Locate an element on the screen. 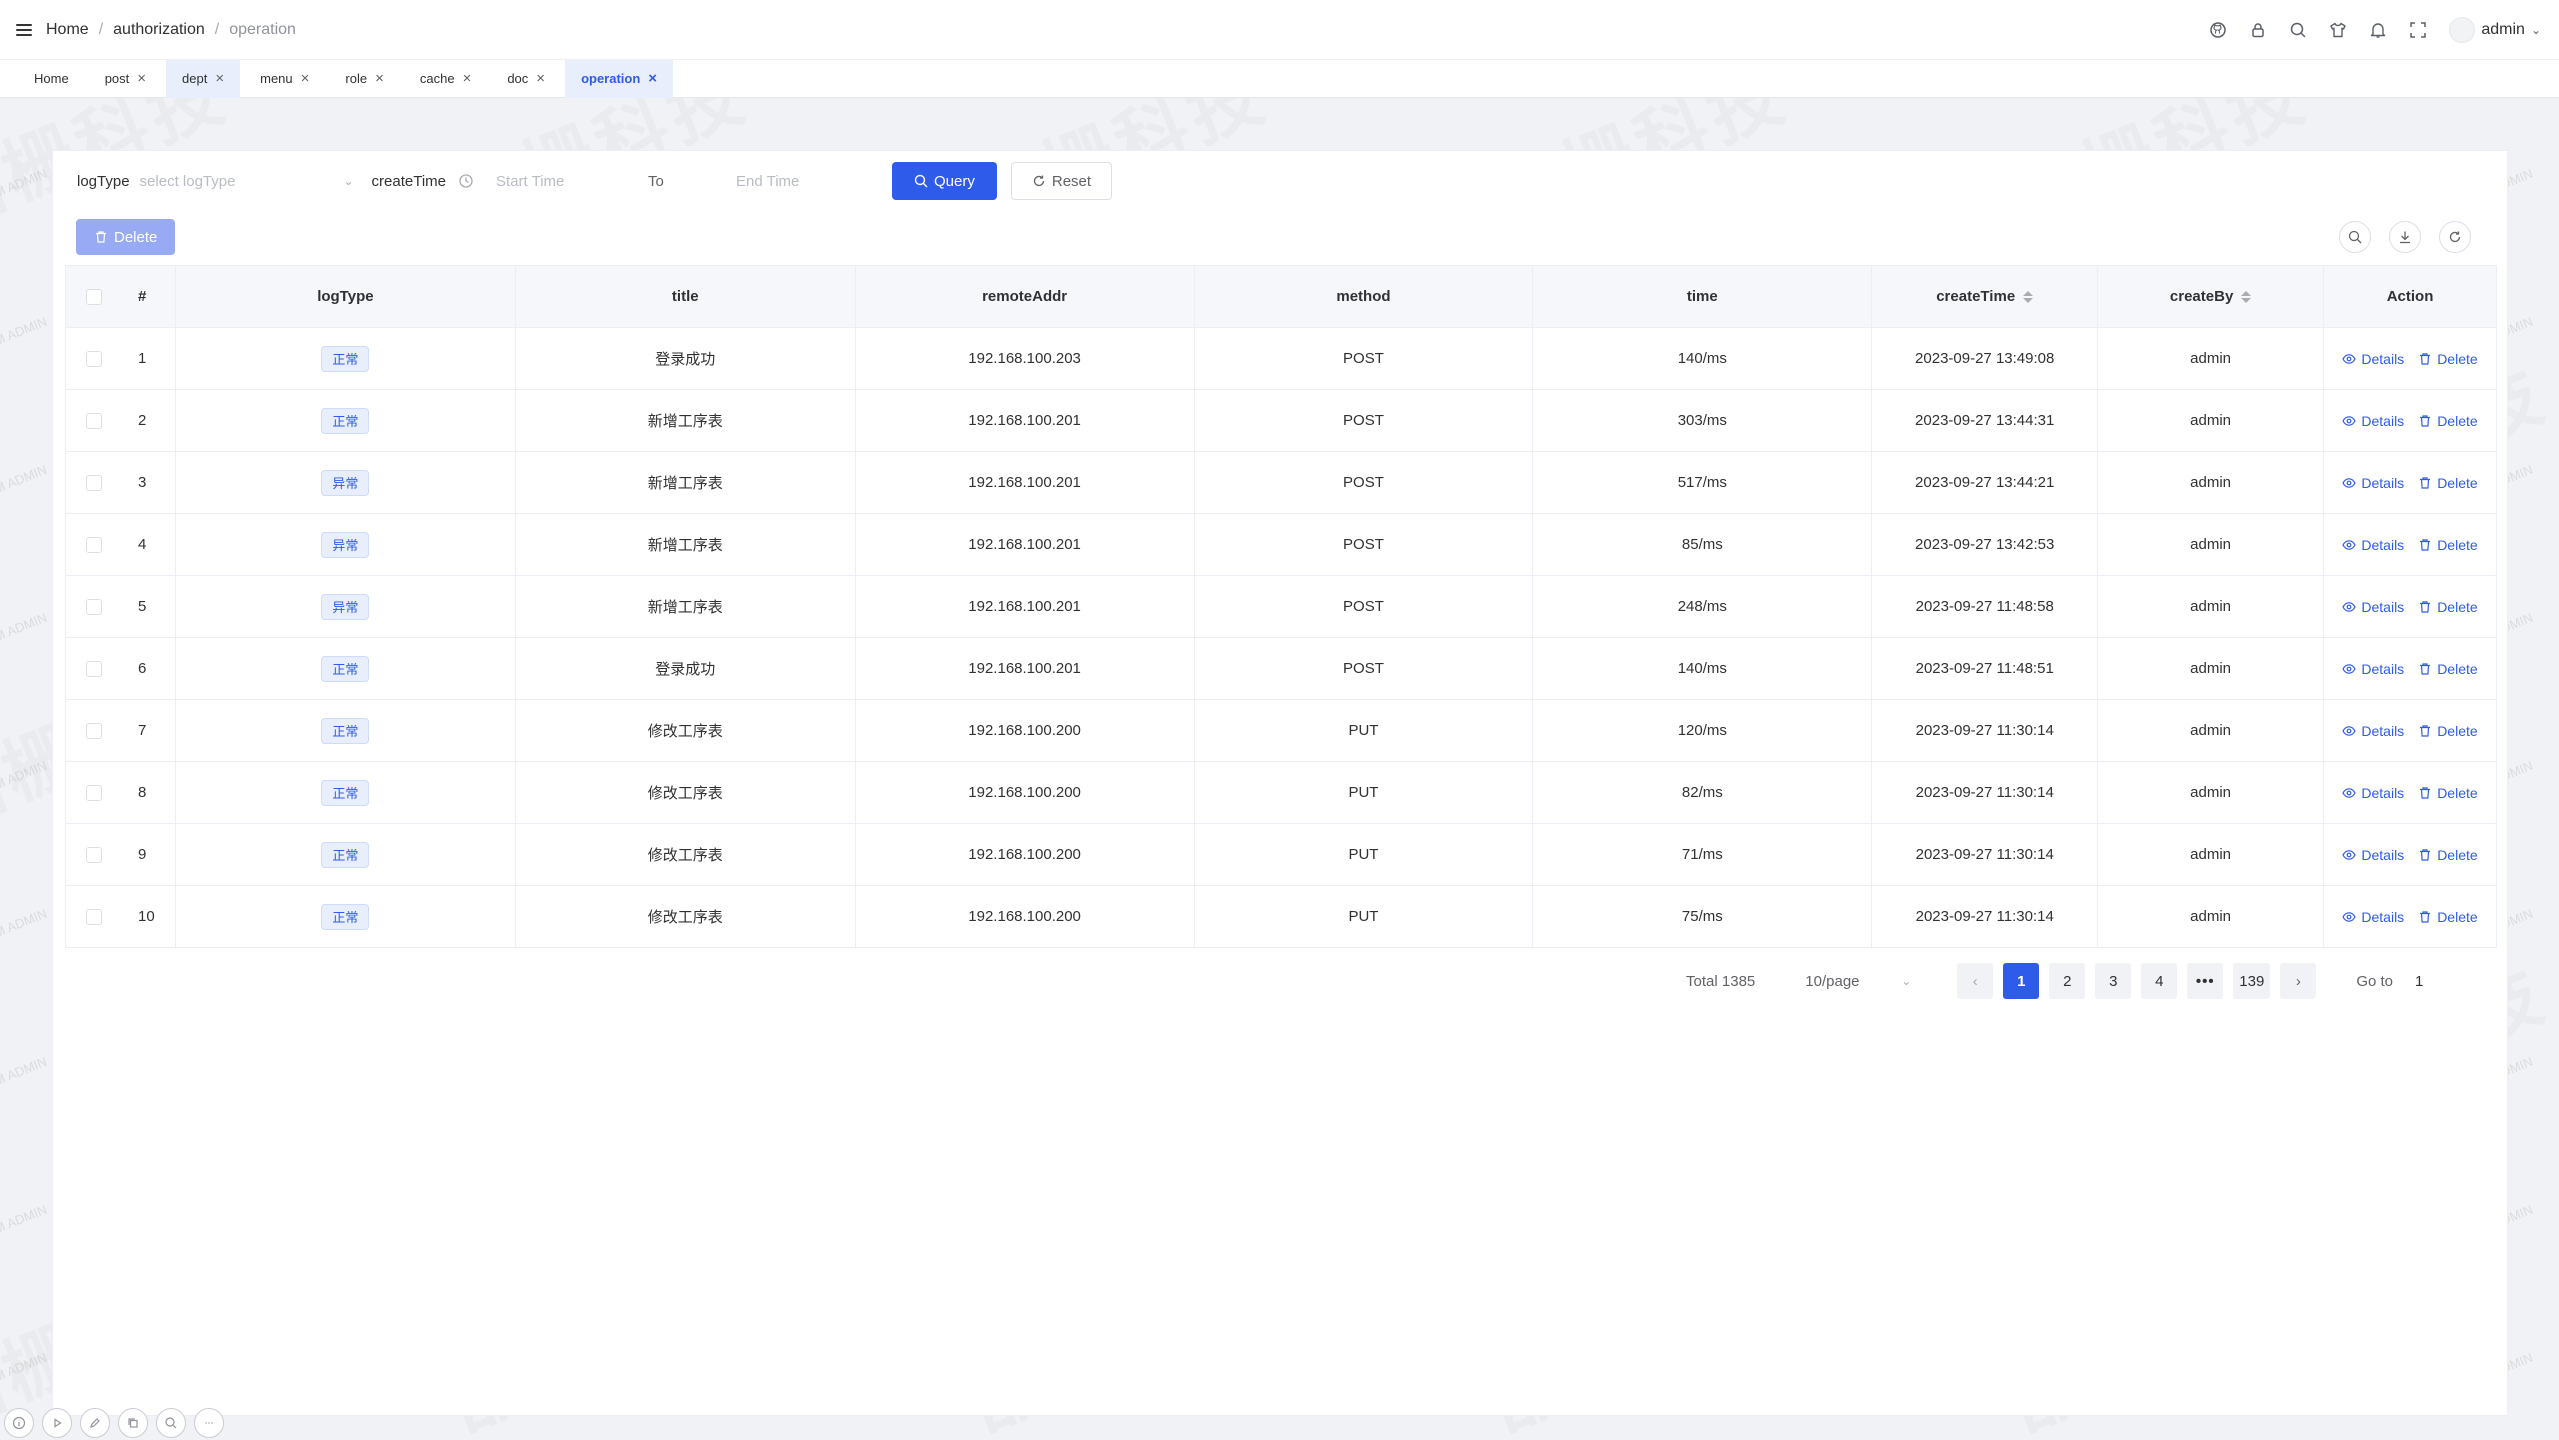  watermark-text: CIM ADMIN is located at coordinates (24, 1369).